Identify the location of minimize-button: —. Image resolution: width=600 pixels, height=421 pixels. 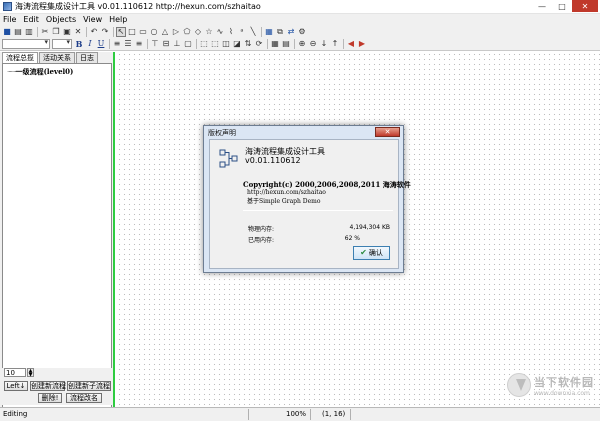
(542, 6).